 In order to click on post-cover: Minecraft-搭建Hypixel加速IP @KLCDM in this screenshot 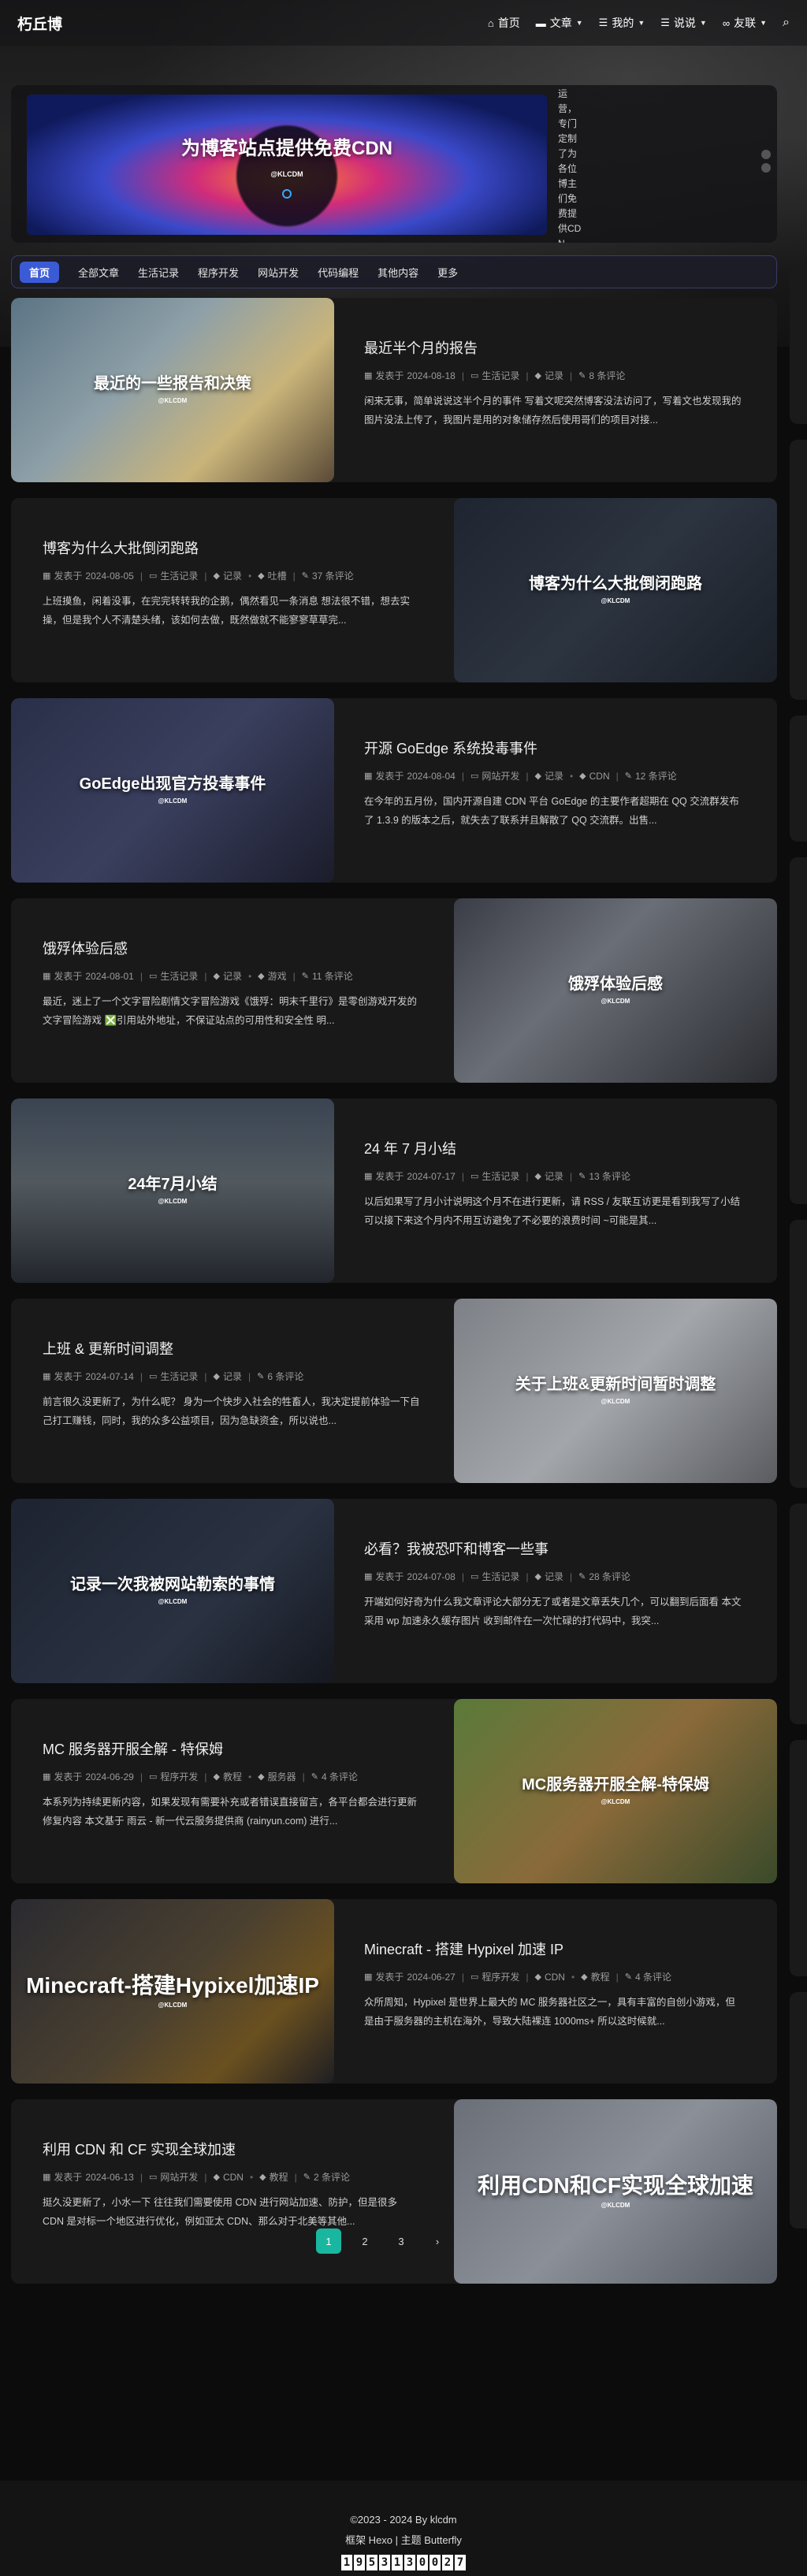, I will do `click(172, 1991)`.